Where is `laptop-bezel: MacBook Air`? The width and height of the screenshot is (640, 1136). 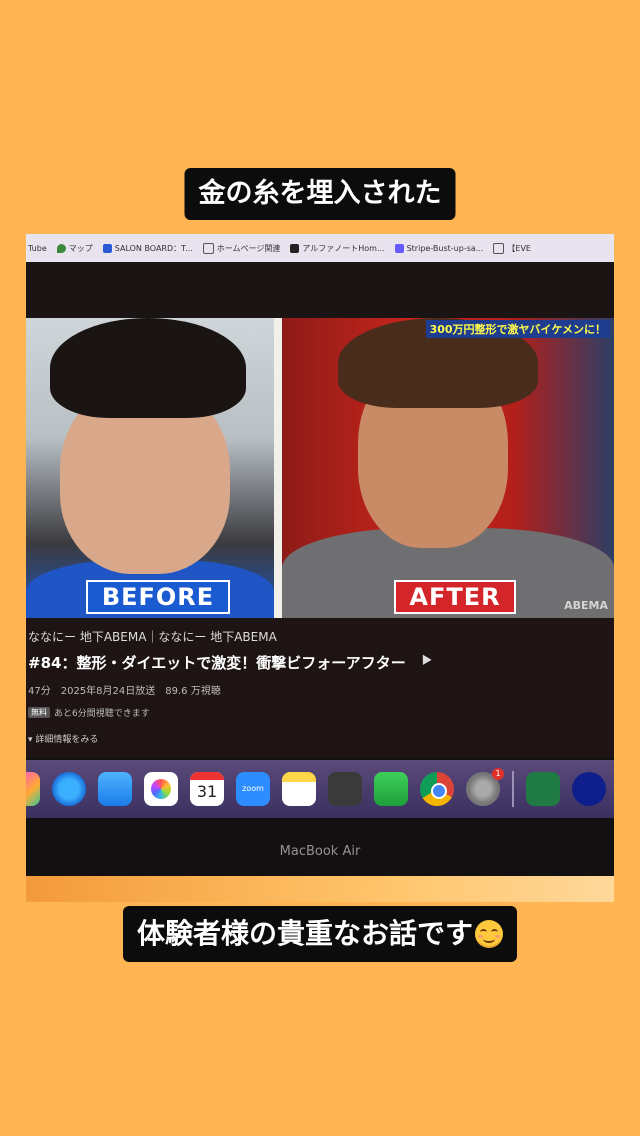 laptop-bezel: MacBook Air is located at coordinates (320, 847).